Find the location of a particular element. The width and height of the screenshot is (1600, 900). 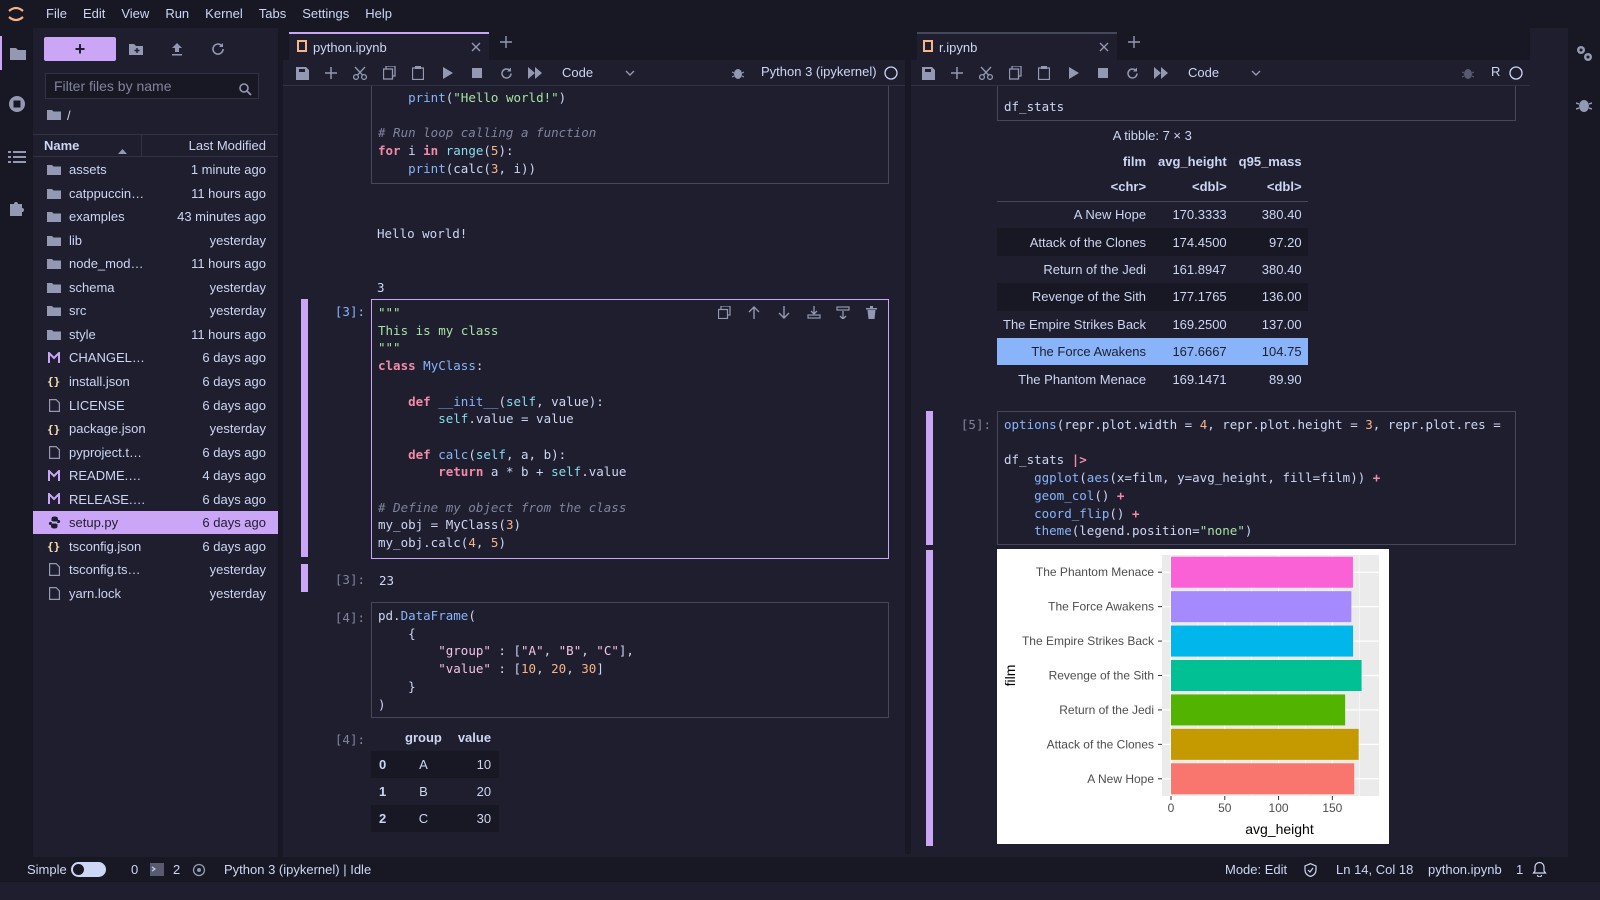

kernel-name: Python 3 (ipykernel) is located at coordinates (819, 71).